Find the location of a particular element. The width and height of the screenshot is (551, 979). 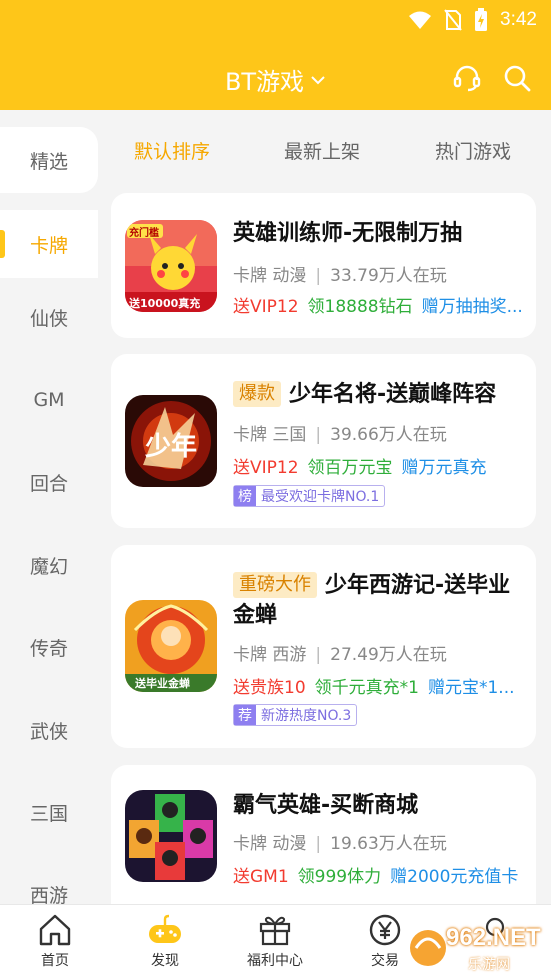

status-bar: 3:42 is located at coordinates (472, 20).